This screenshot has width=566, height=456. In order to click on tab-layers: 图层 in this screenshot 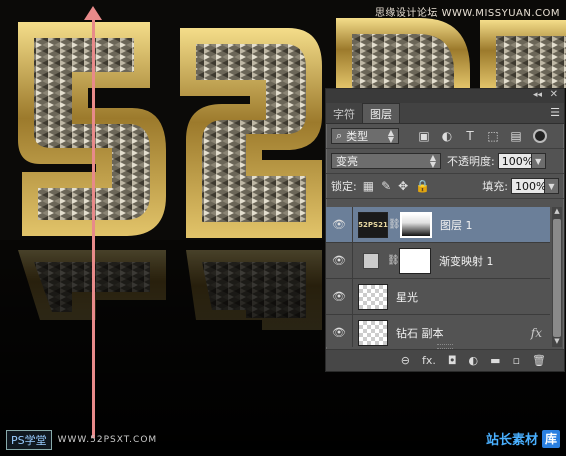, I will do `click(381, 113)`.